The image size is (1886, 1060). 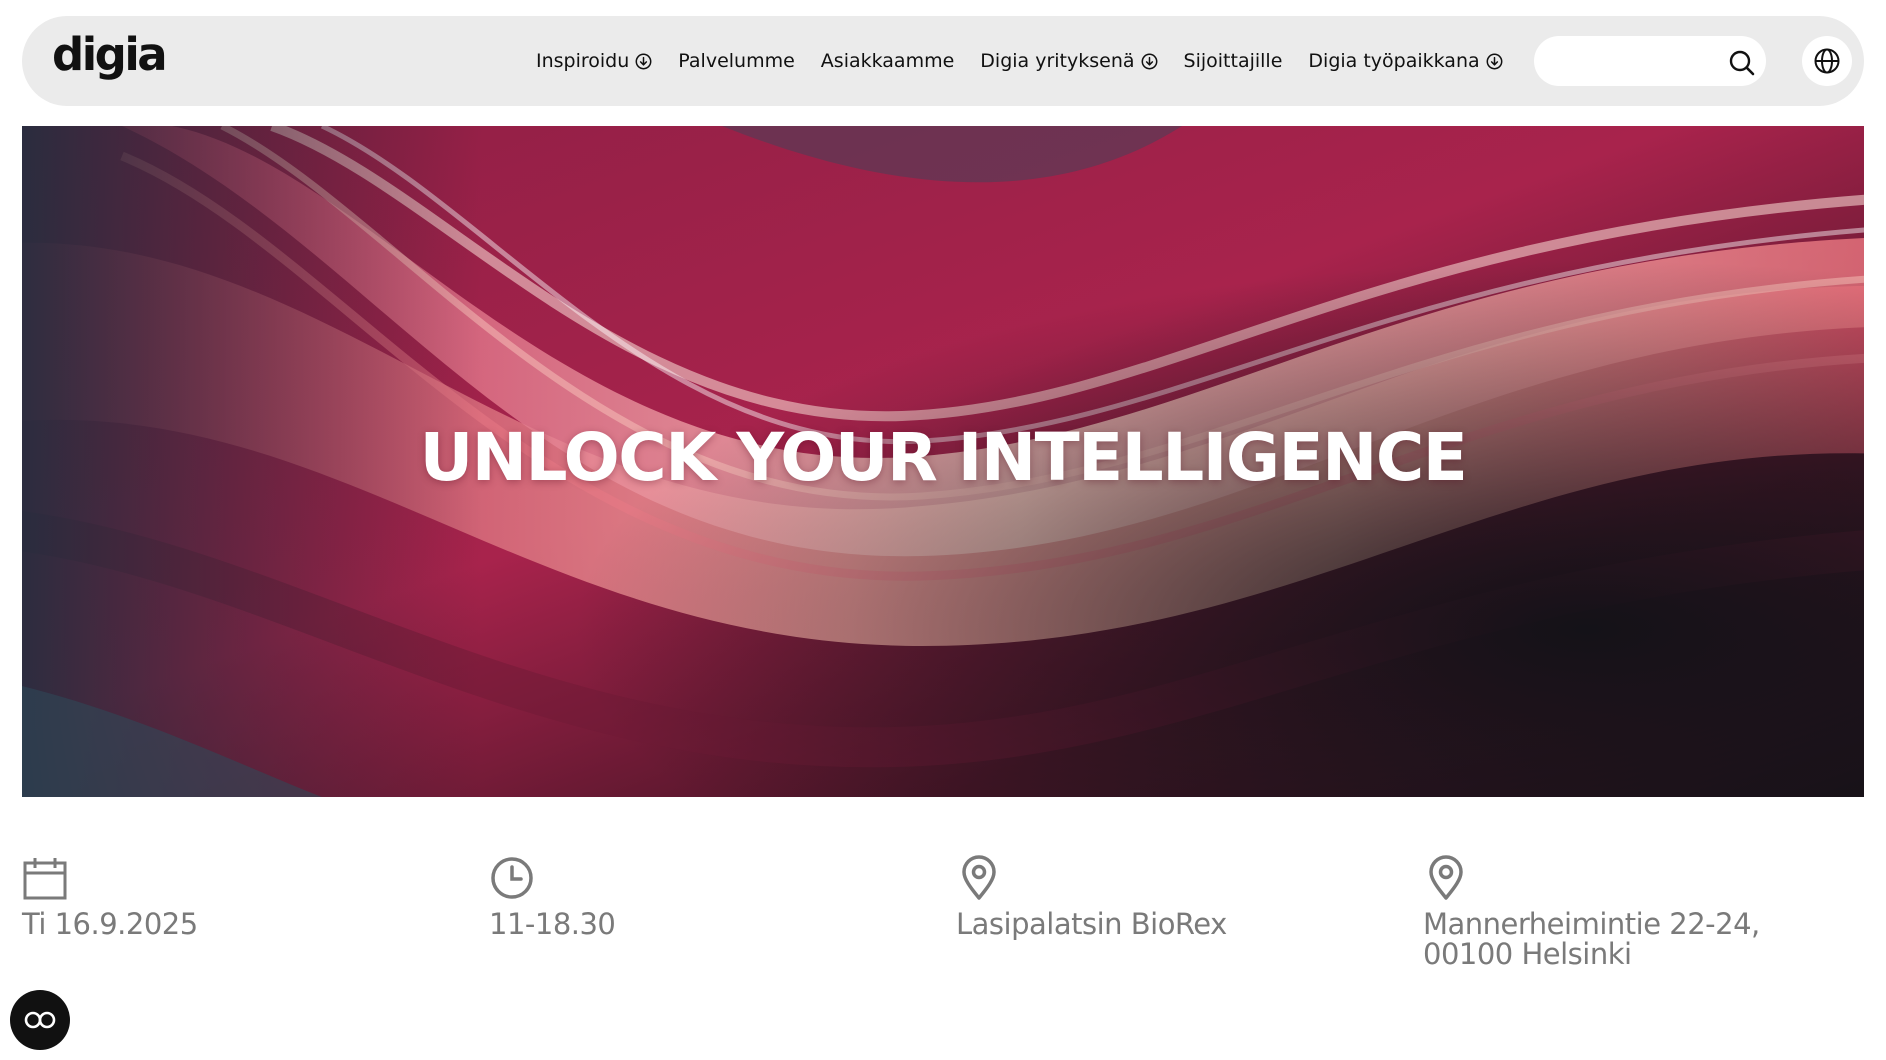 I want to click on nav-item-inspiroidu: Inspiroidu, so click(x=594, y=61).